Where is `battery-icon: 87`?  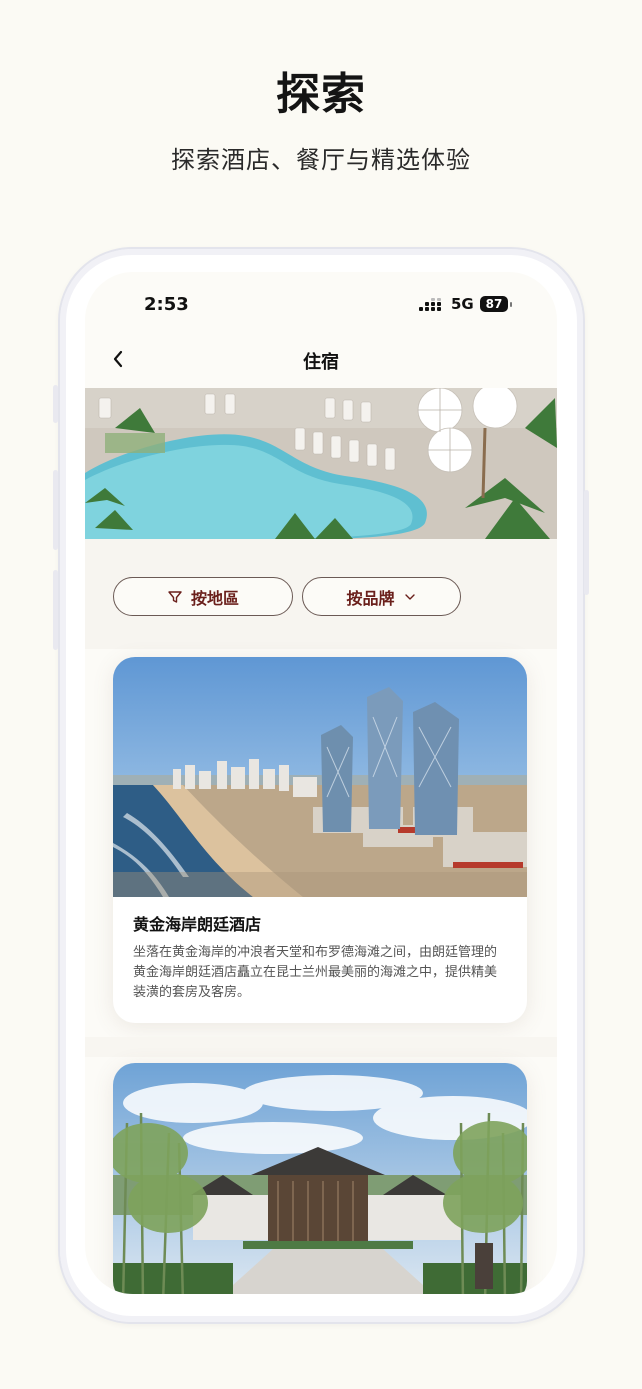 battery-icon: 87 is located at coordinates (494, 304).